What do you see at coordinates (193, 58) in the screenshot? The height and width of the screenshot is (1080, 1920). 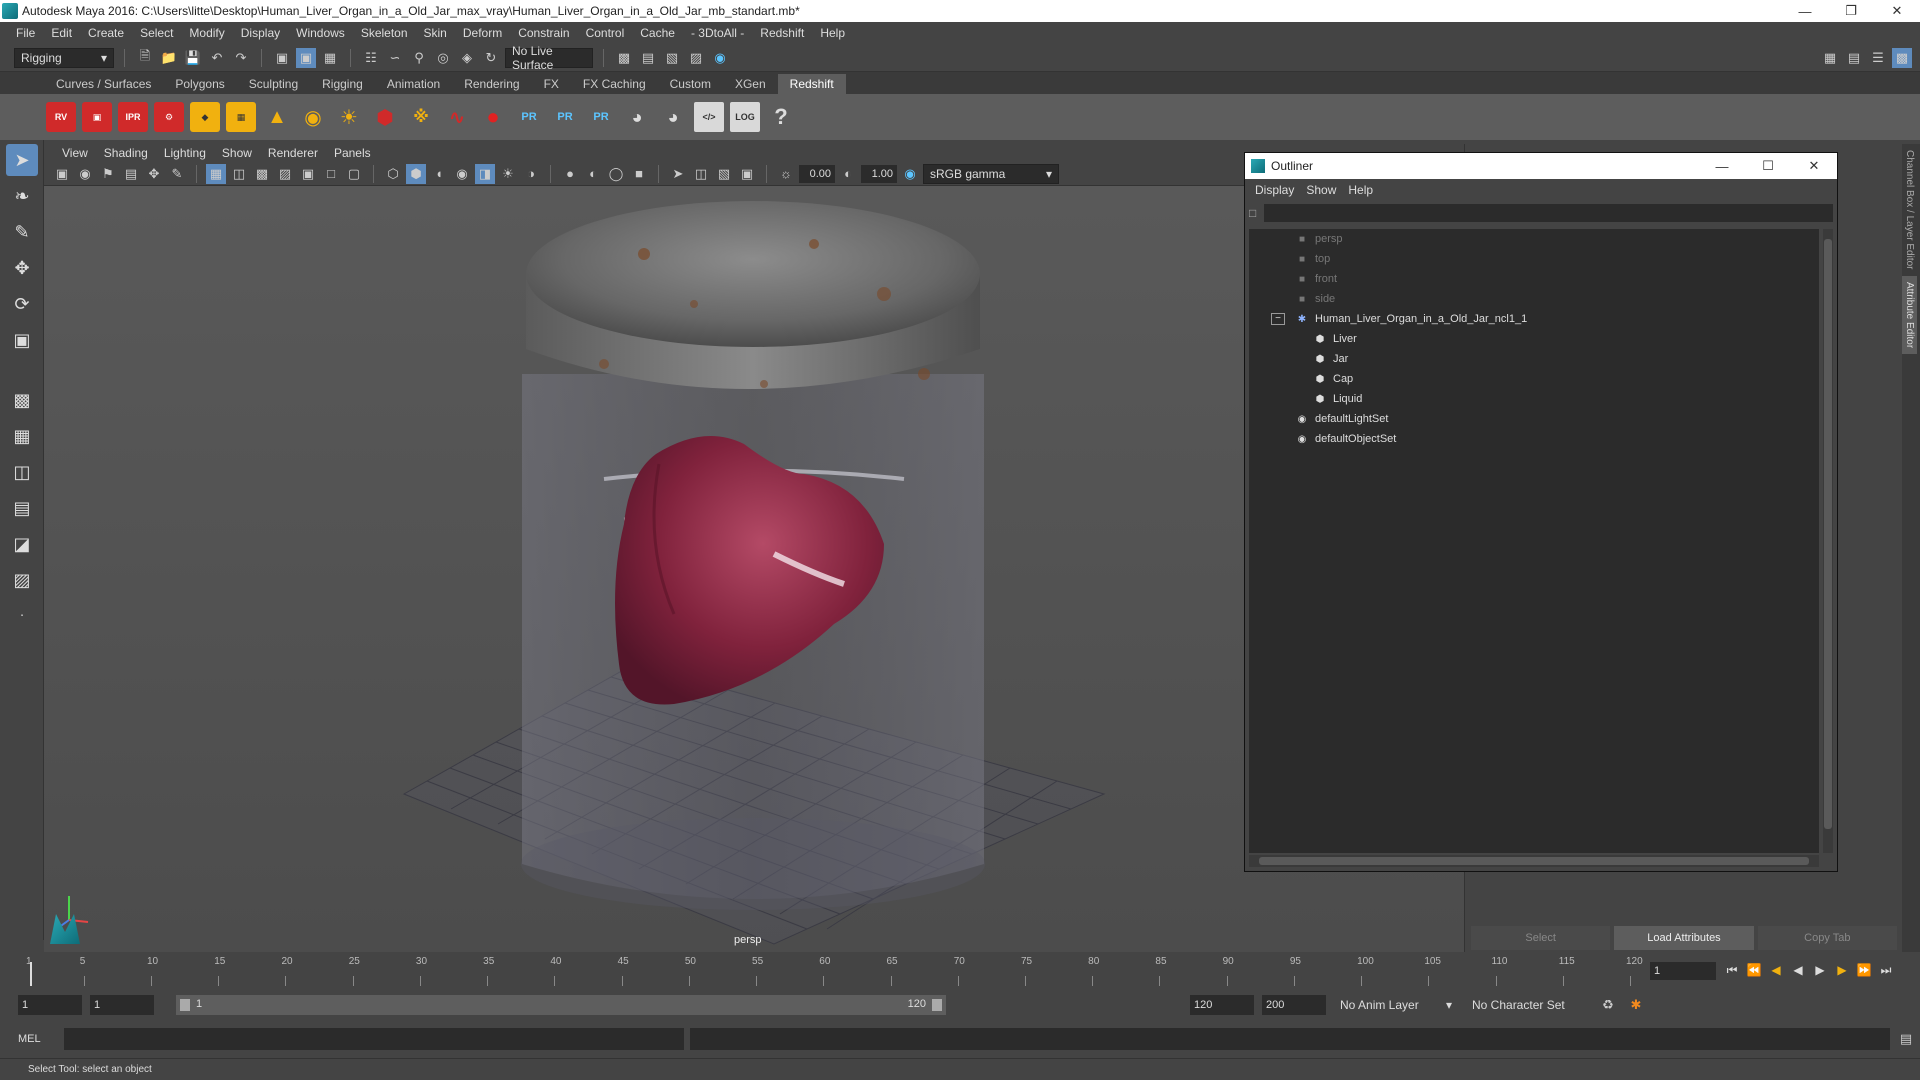 I see `save-scene-icon: 💾` at bounding box center [193, 58].